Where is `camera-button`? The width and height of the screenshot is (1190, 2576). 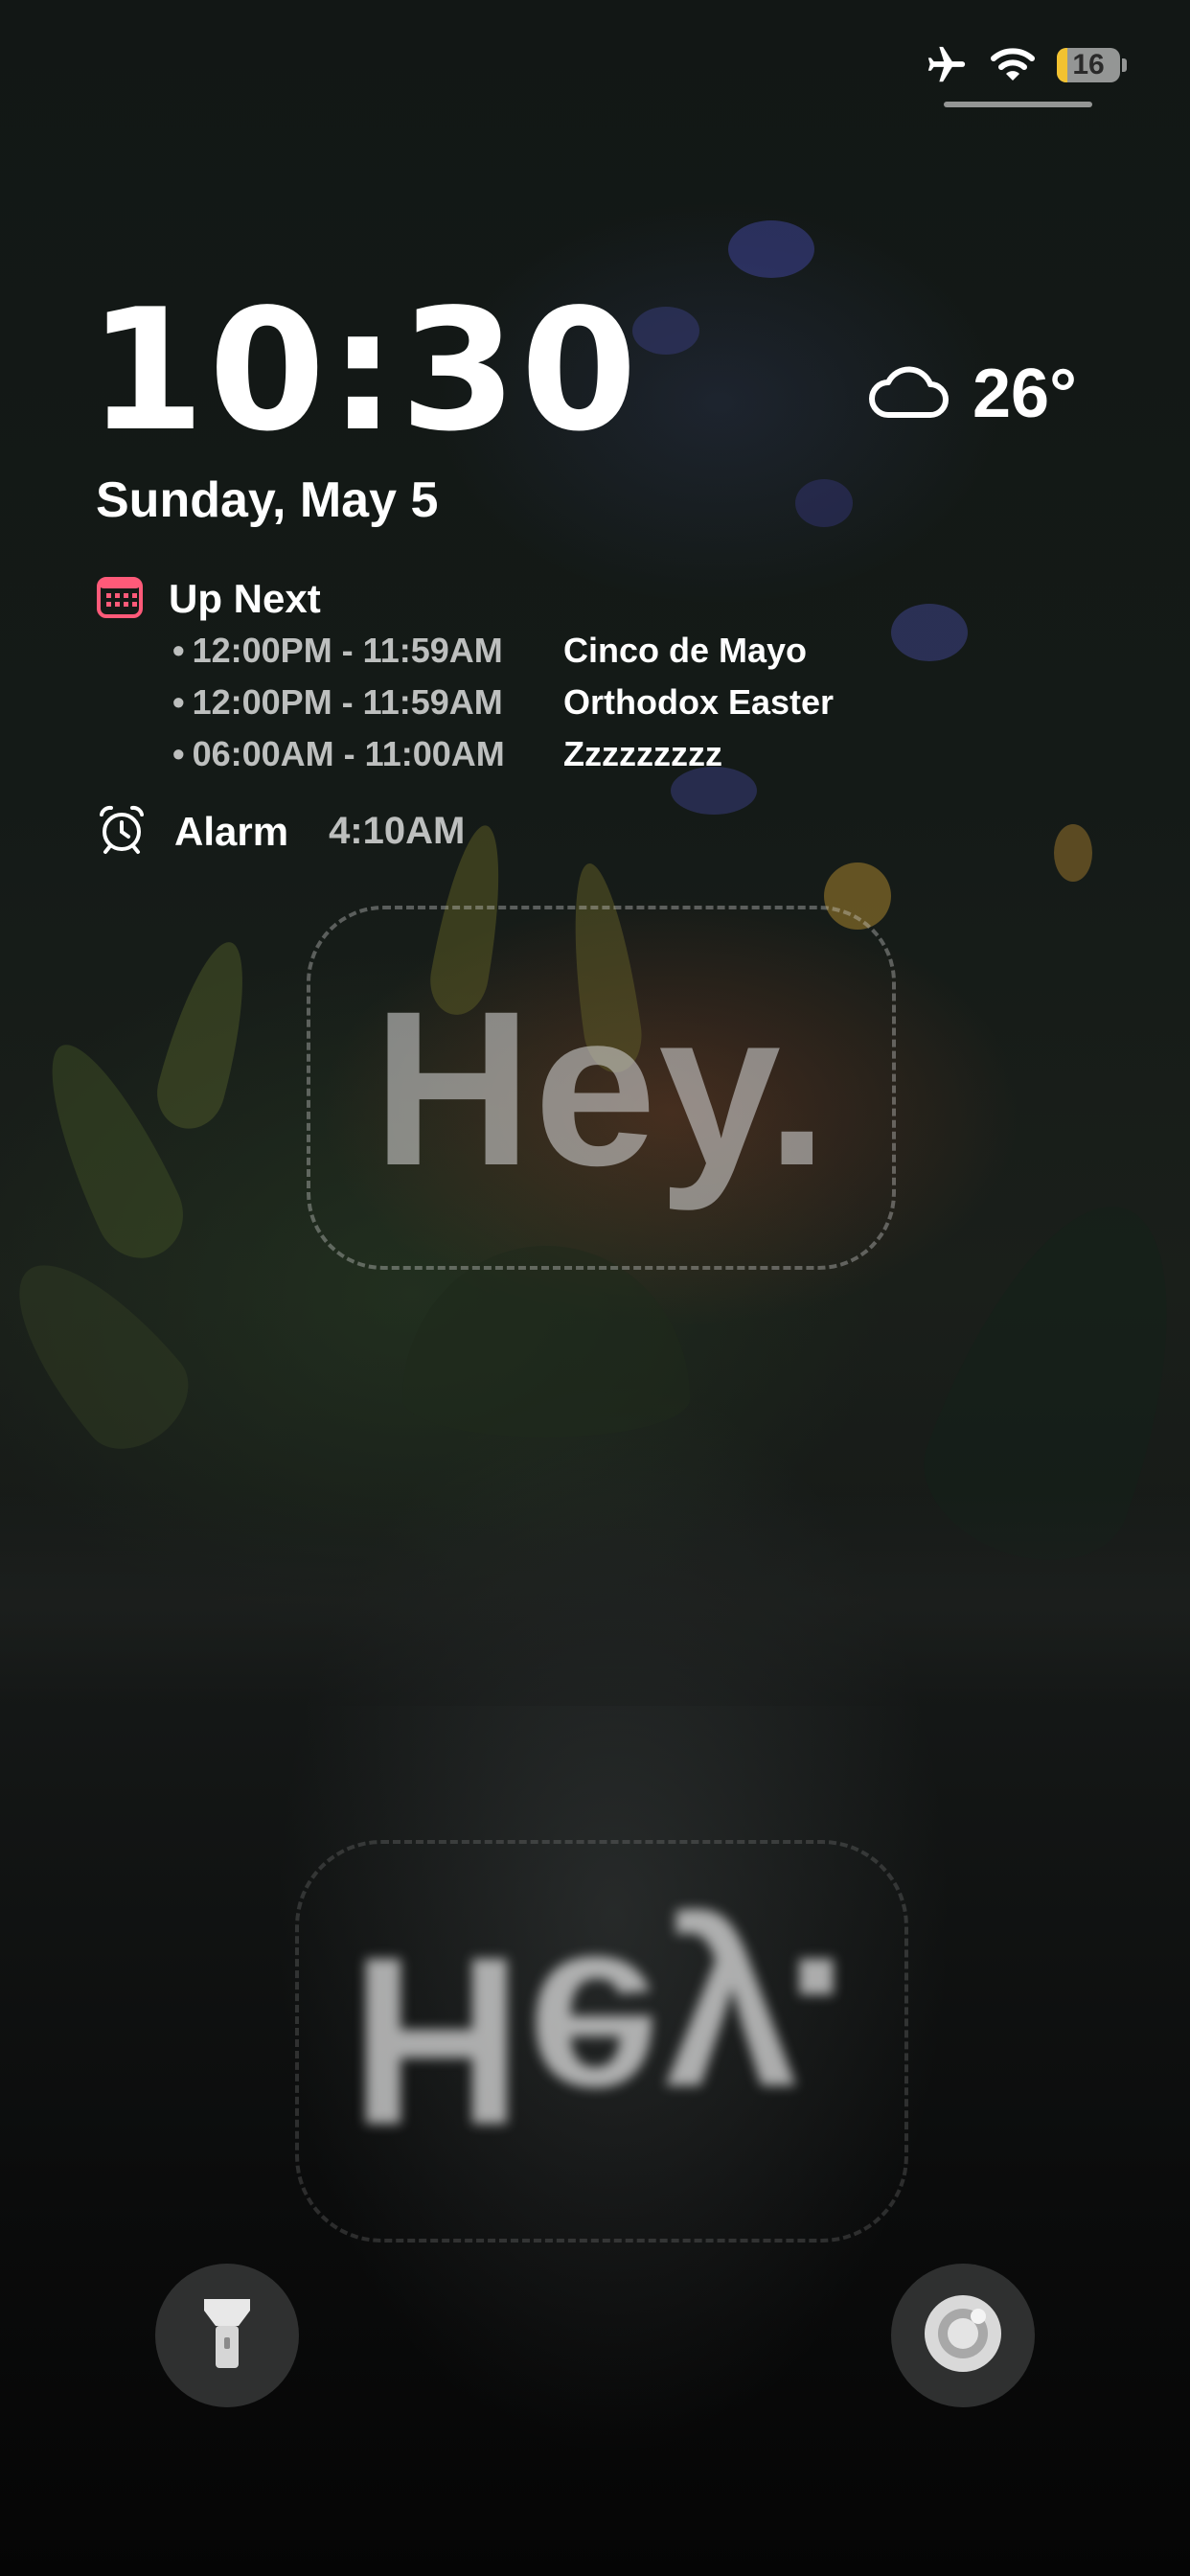 camera-button is located at coordinates (963, 2335).